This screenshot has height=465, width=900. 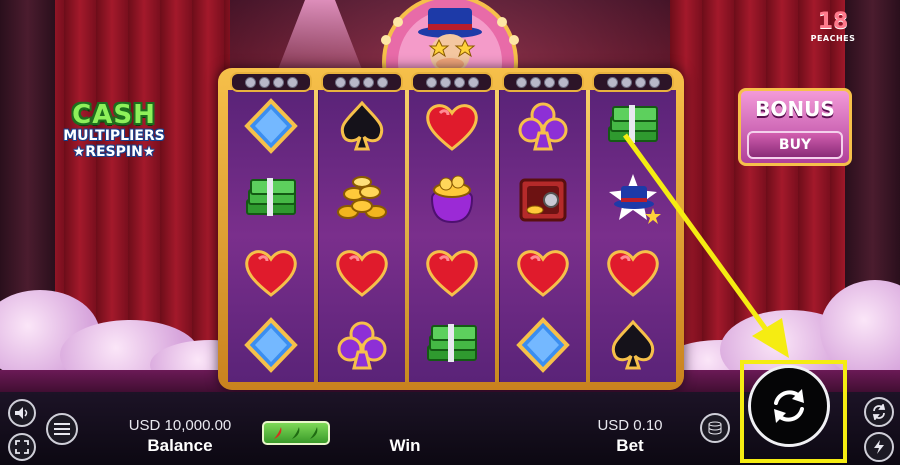 I want to click on win-label: Win, so click(x=405, y=445).